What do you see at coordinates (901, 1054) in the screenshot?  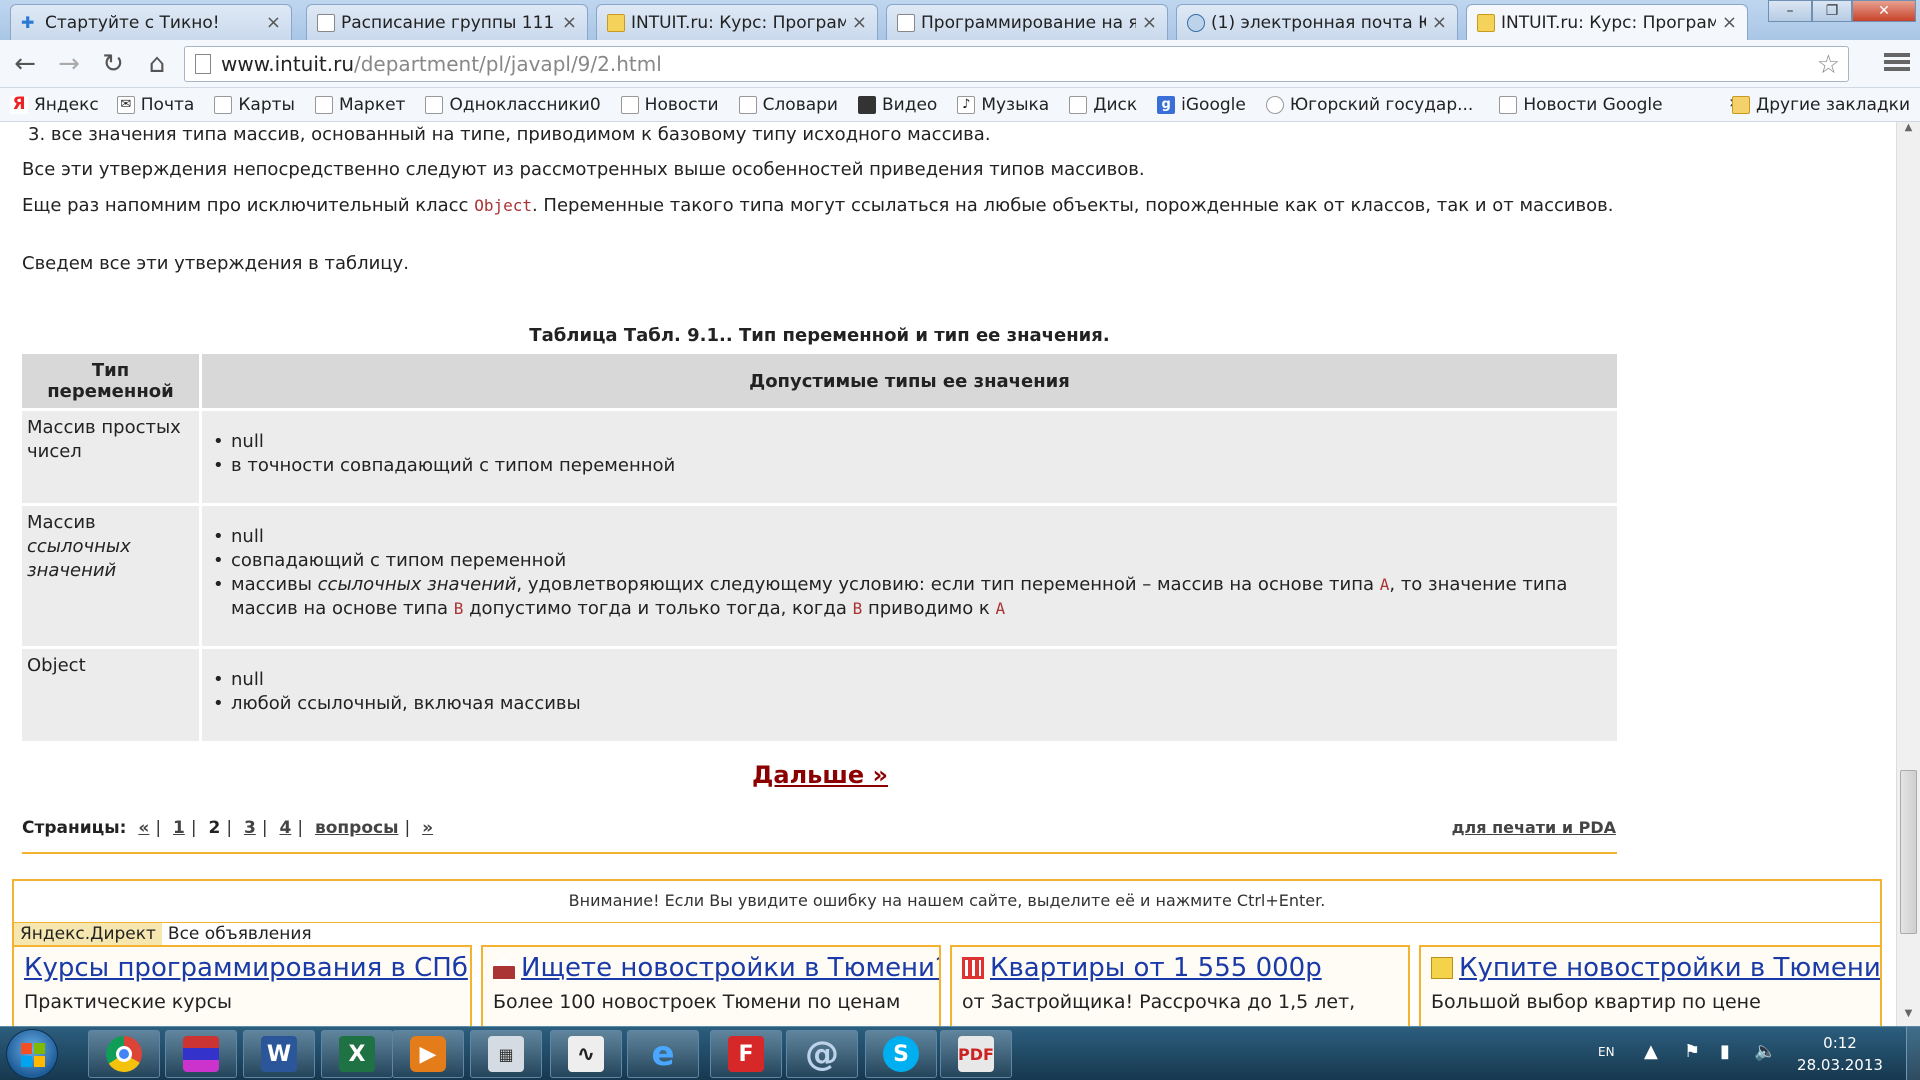 I see `skype-icon: S` at bounding box center [901, 1054].